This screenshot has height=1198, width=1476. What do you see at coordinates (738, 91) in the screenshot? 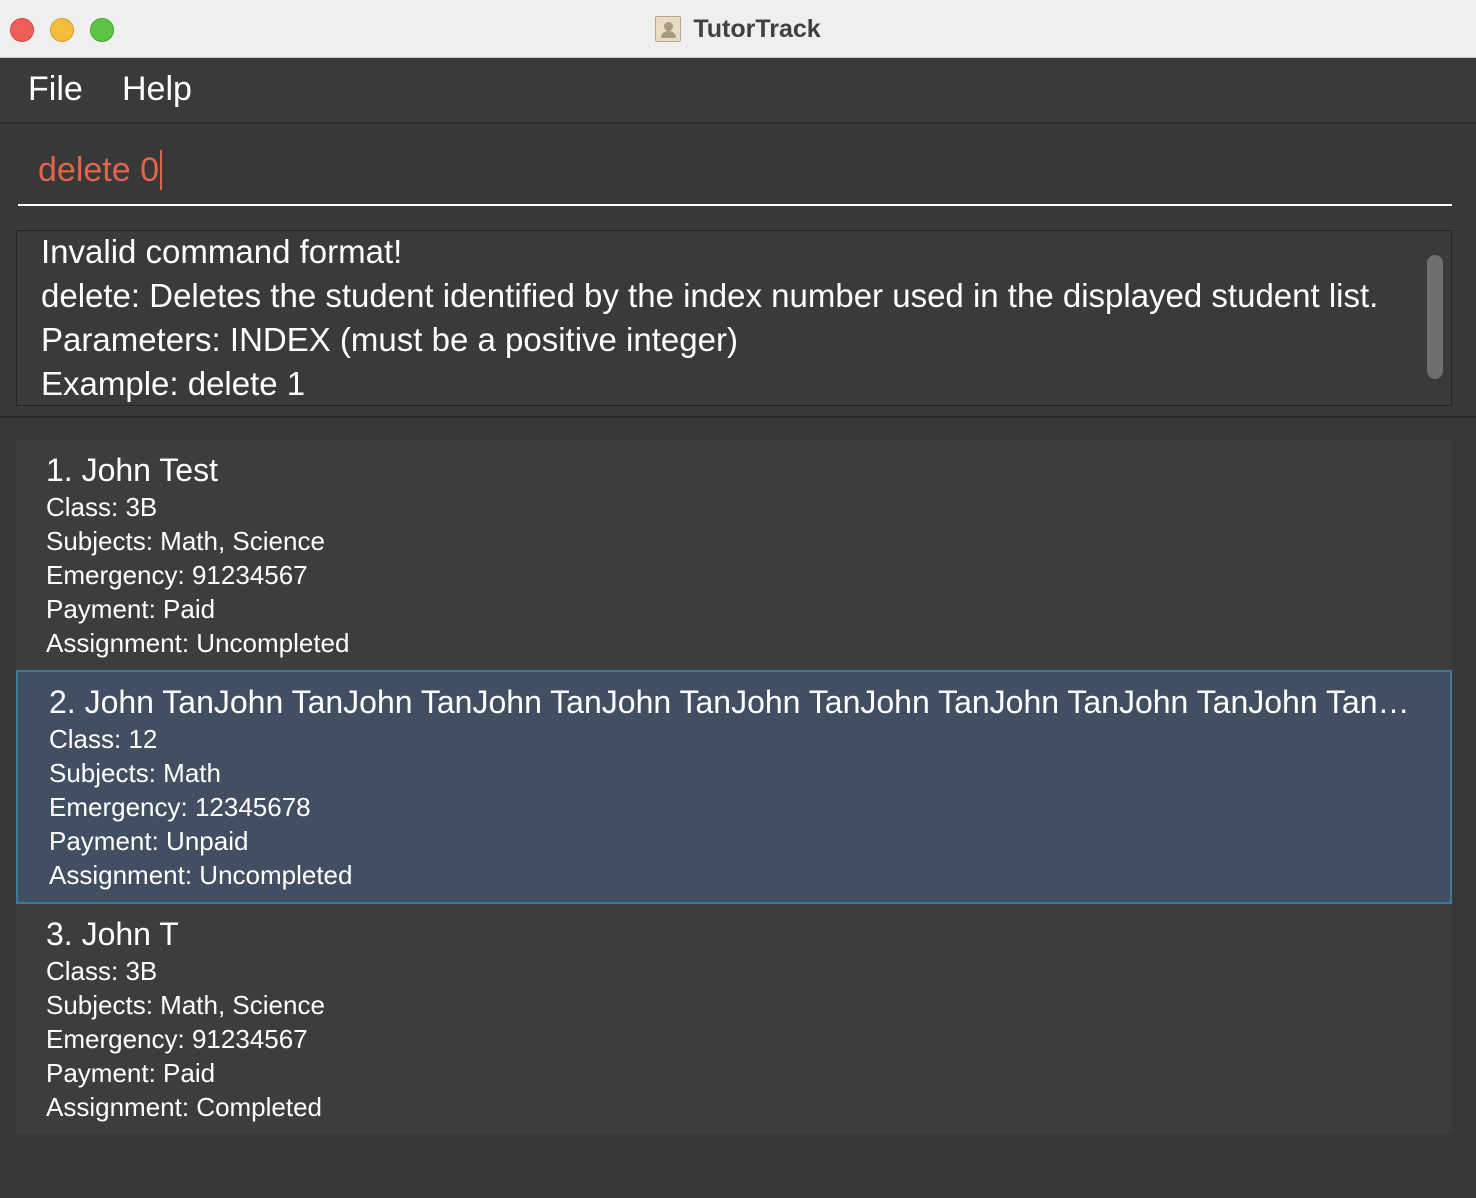
I see `menu-bar: File Help` at bounding box center [738, 91].